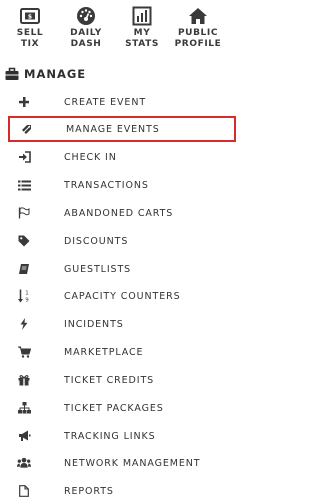 This screenshot has width=320, height=504. I want to click on menu-item-ticket-packages: TICKET PACKAGES, so click(122, 408).